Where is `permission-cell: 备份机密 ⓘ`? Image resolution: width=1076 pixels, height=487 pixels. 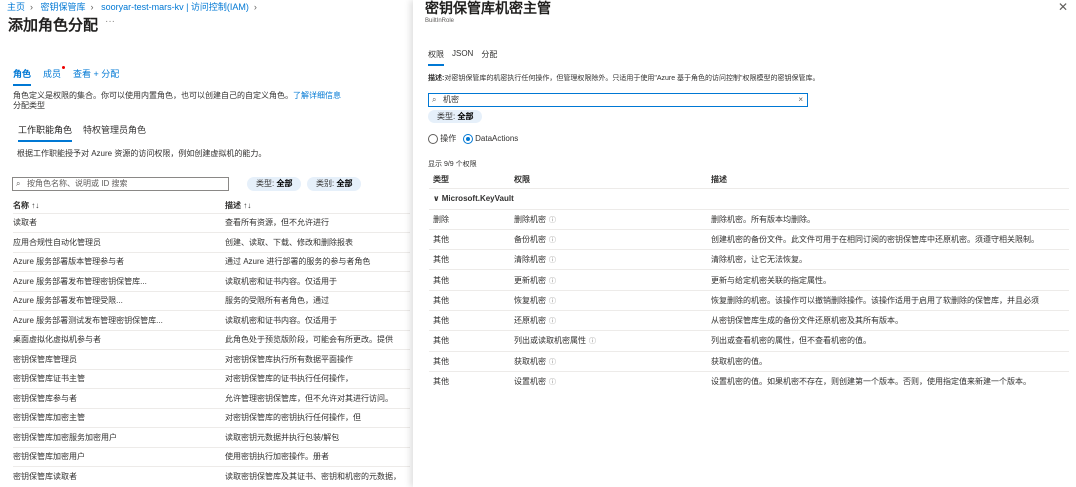
permission-cell: 备份机密 ⓘ is located at coordinates (612, 239).